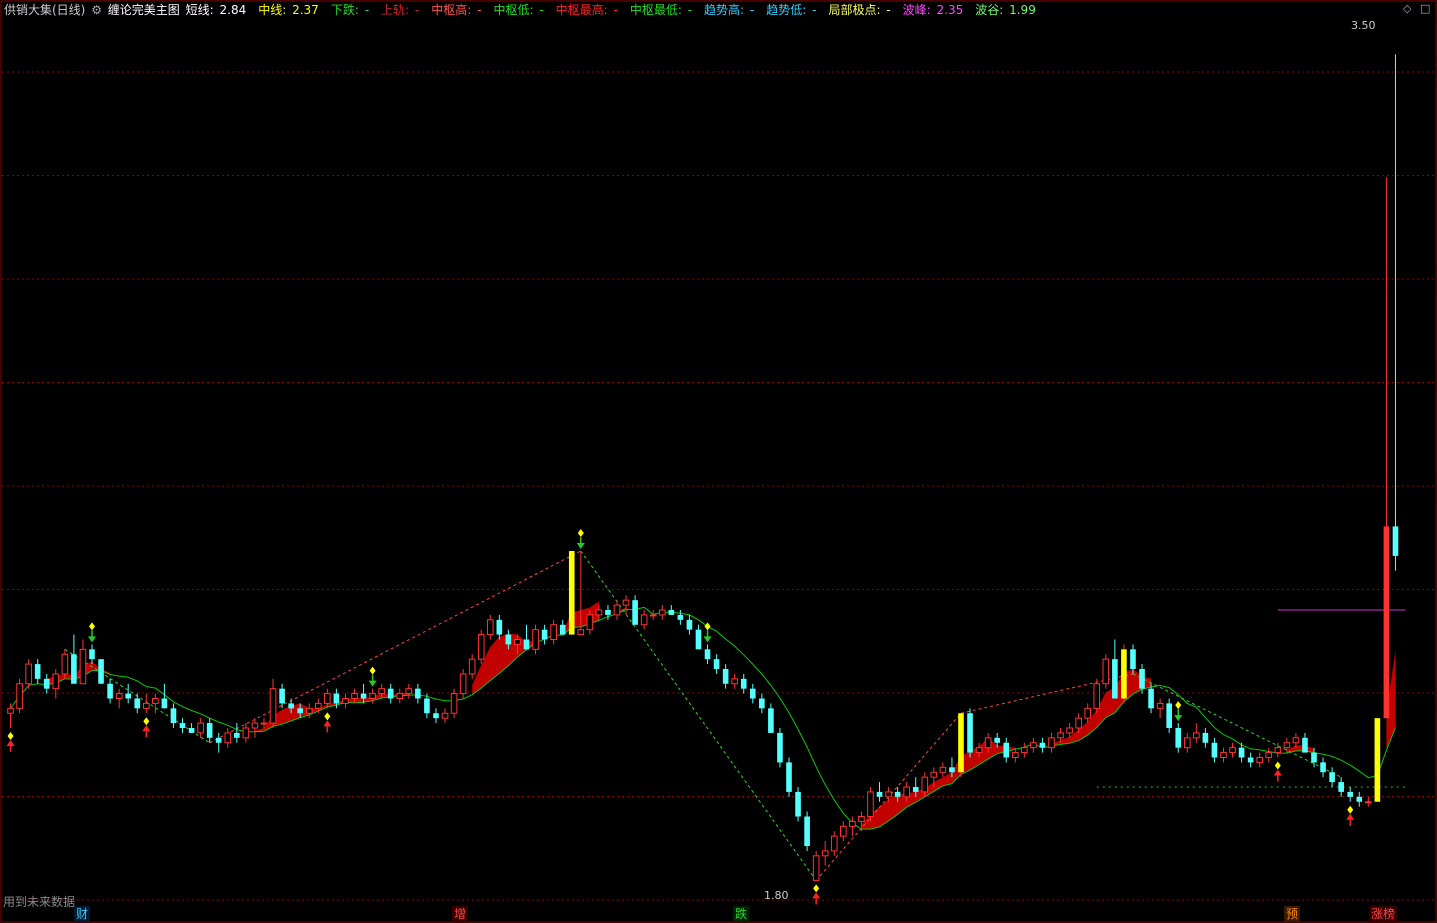  What do you see at coordinates (451, 10) in the screenshot?
I see `indicator-label: 中枢高:` at bounding box center [451, 10].